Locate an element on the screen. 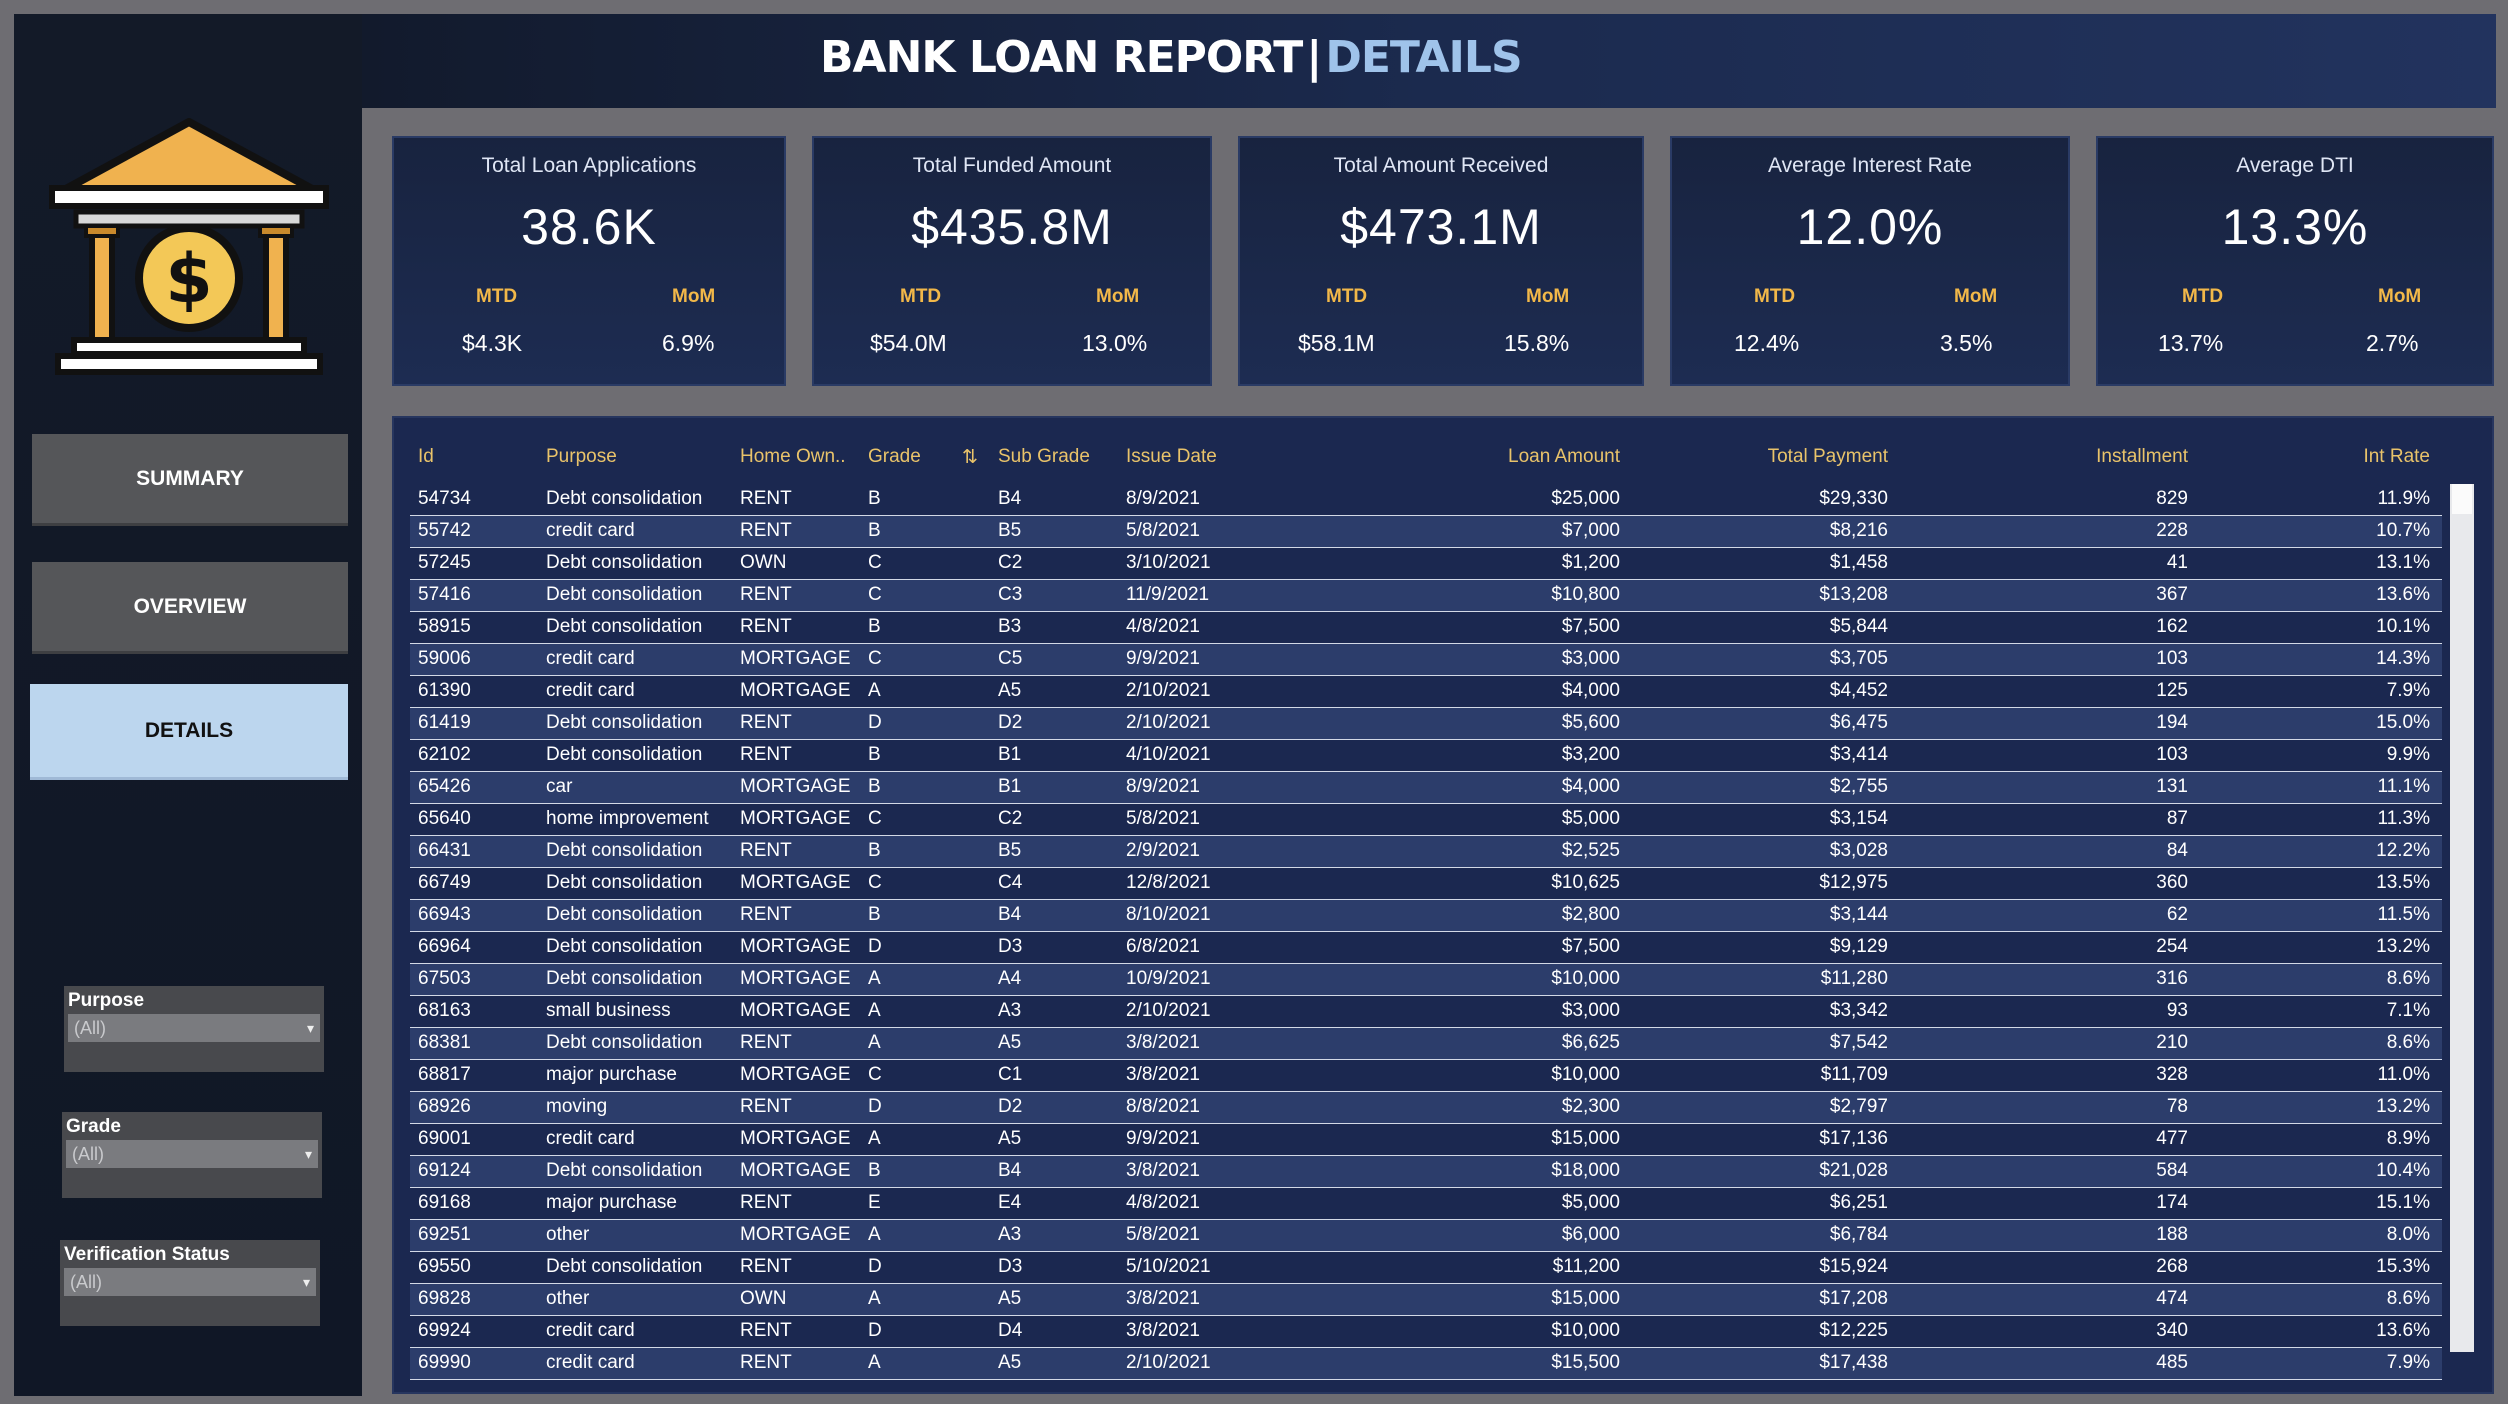  cell-total-payment: $12,975 is located at coordinates (1853, 882).